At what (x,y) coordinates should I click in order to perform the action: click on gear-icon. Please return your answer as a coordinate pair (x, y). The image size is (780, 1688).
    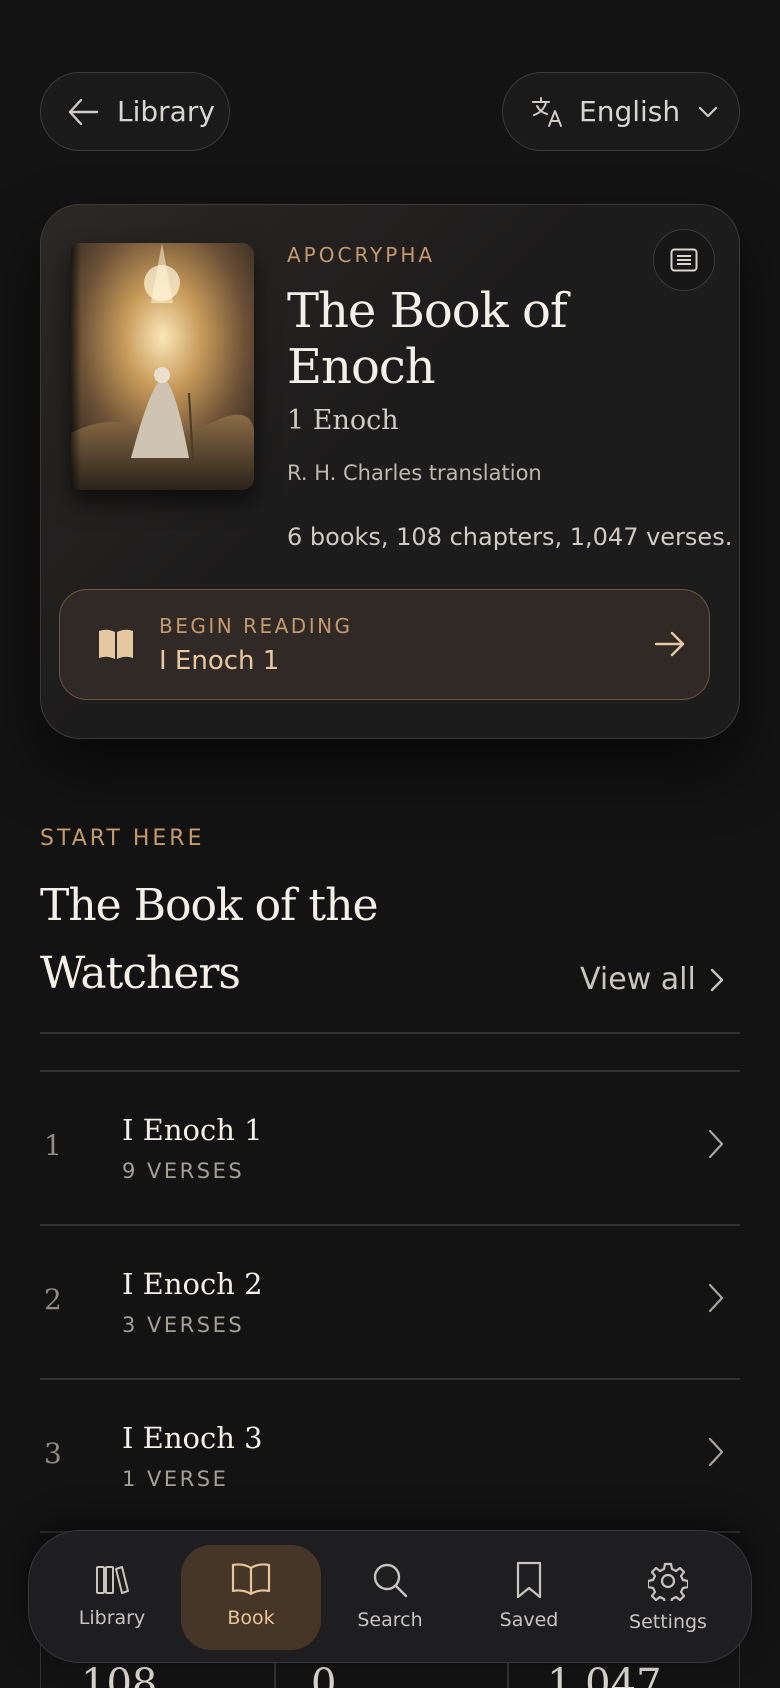
    Looking at the image, I should click on (668, 1581).